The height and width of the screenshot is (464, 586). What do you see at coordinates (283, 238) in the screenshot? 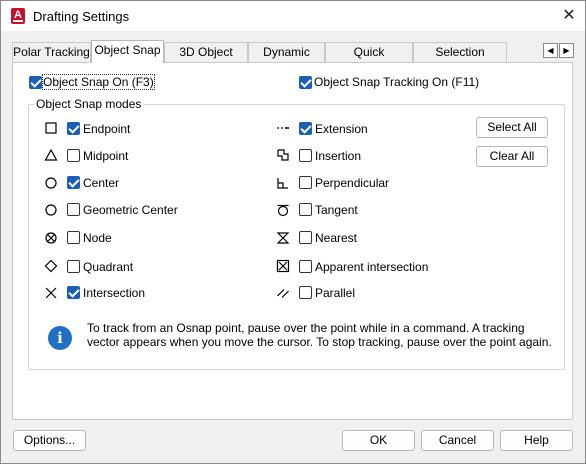
I see `nearest-symbol-icon` at bounding box center [283, 238].